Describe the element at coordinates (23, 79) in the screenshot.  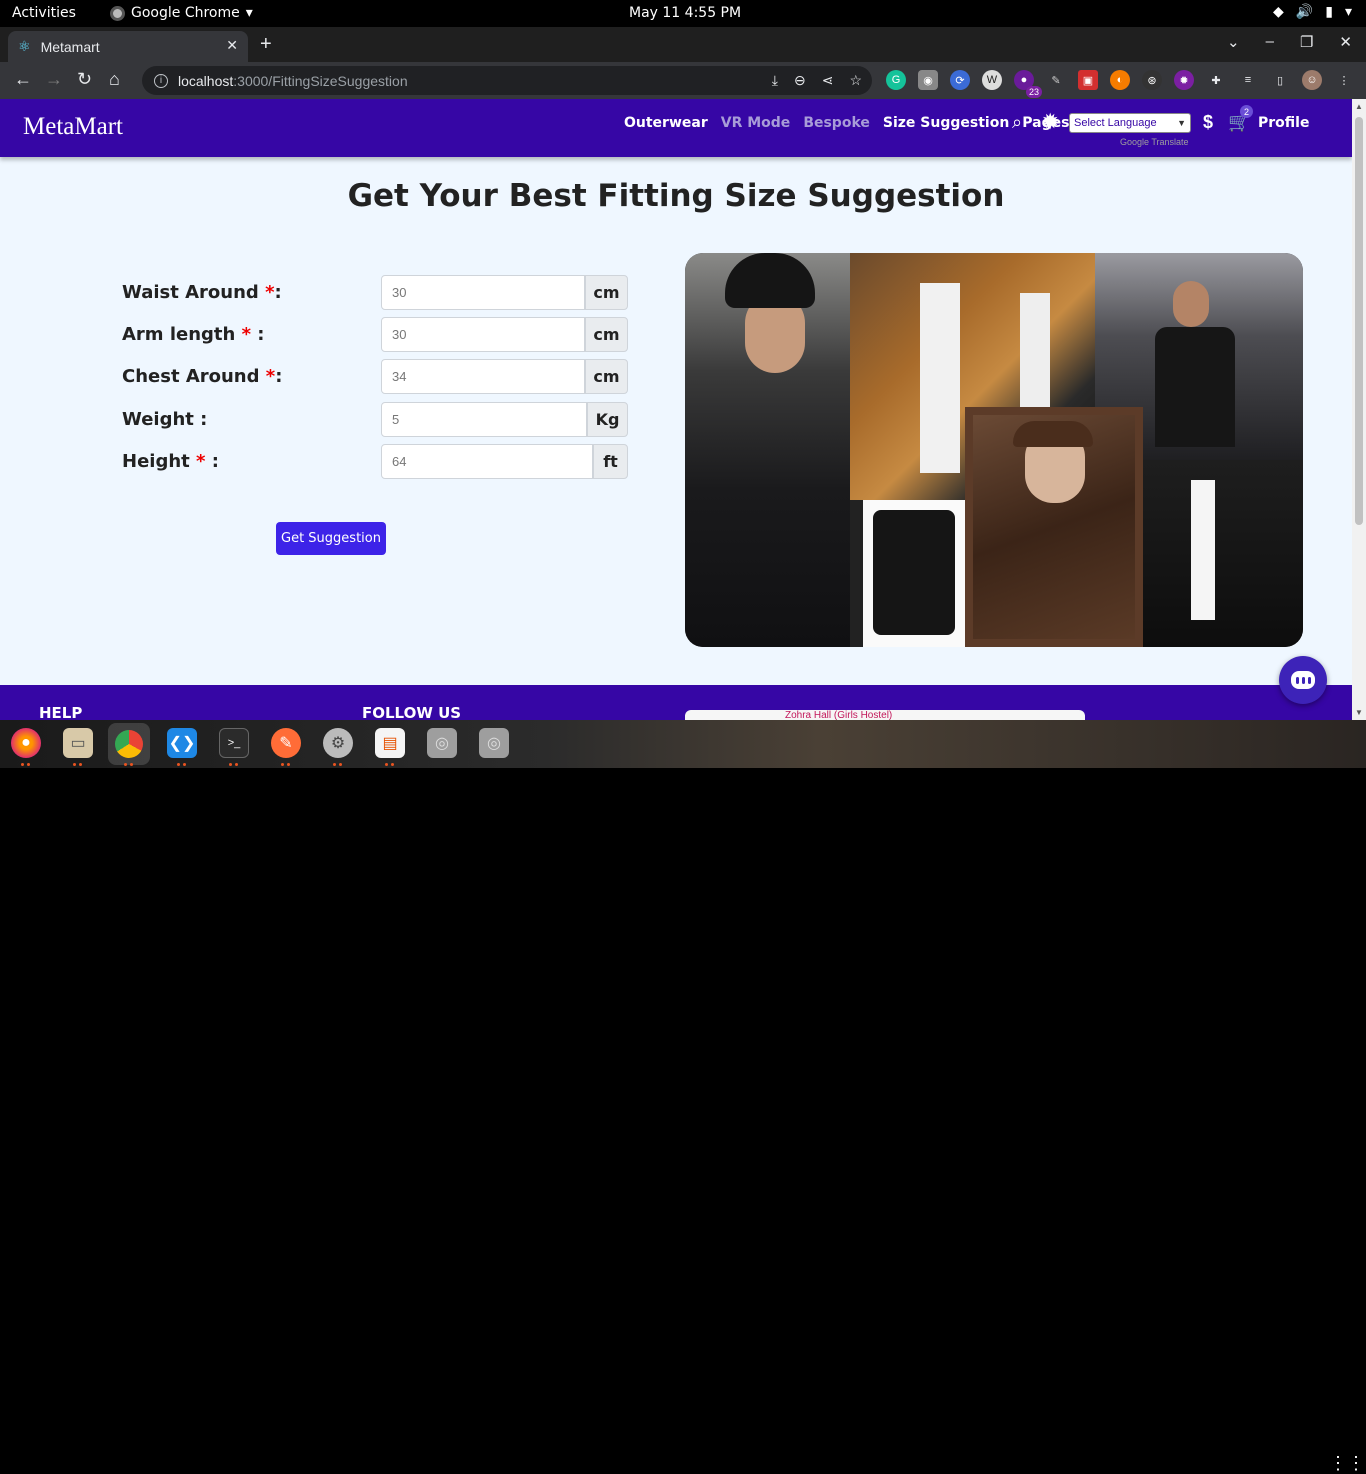
I see `back-button: ←` at that location.